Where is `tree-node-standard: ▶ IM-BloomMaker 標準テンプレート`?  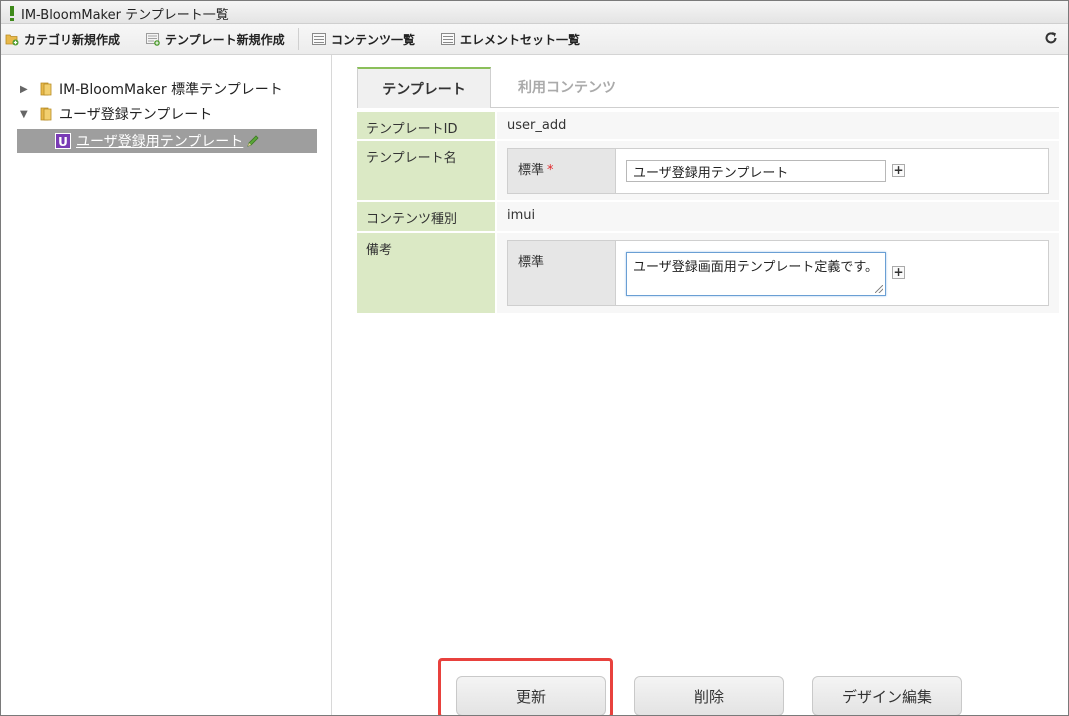
tree-node-standard: ▶ IM-BloomMaker 標準テンプレート is located at coordinates (151, 89).